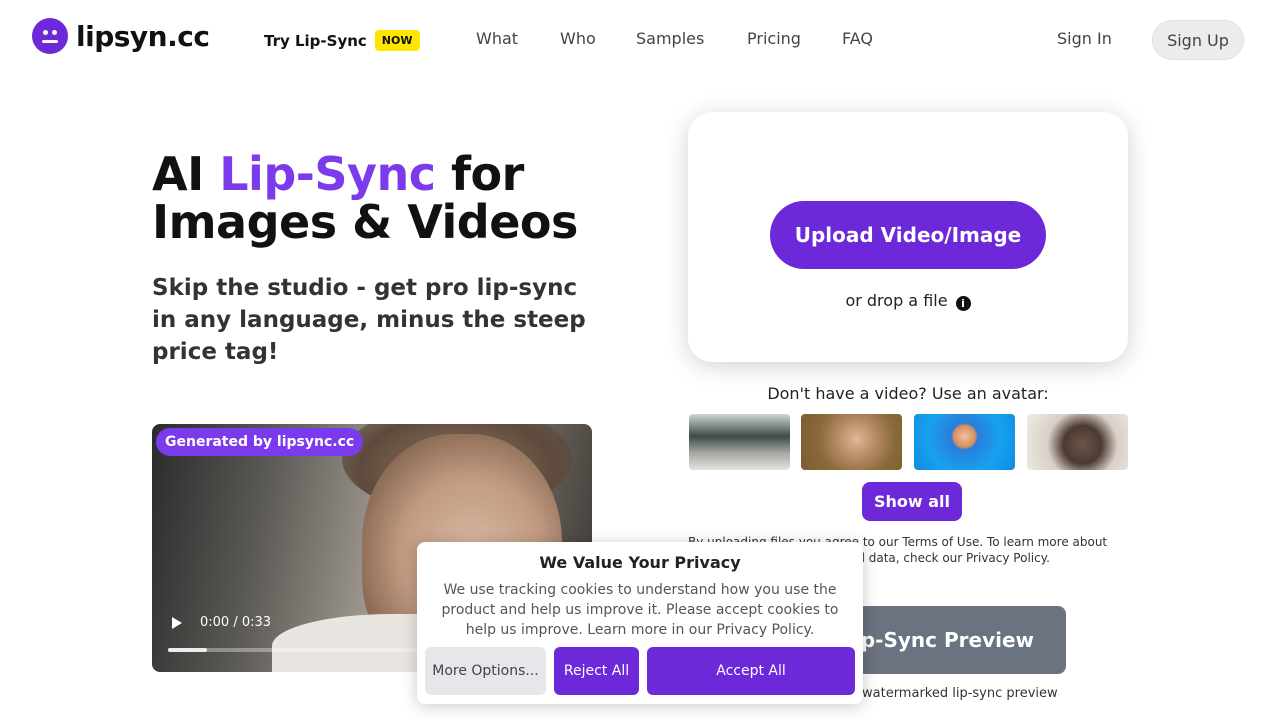  Describe the element at coordinates (186, 174) in the screenshot. I see `hero-title-prefix: AI` at that location.